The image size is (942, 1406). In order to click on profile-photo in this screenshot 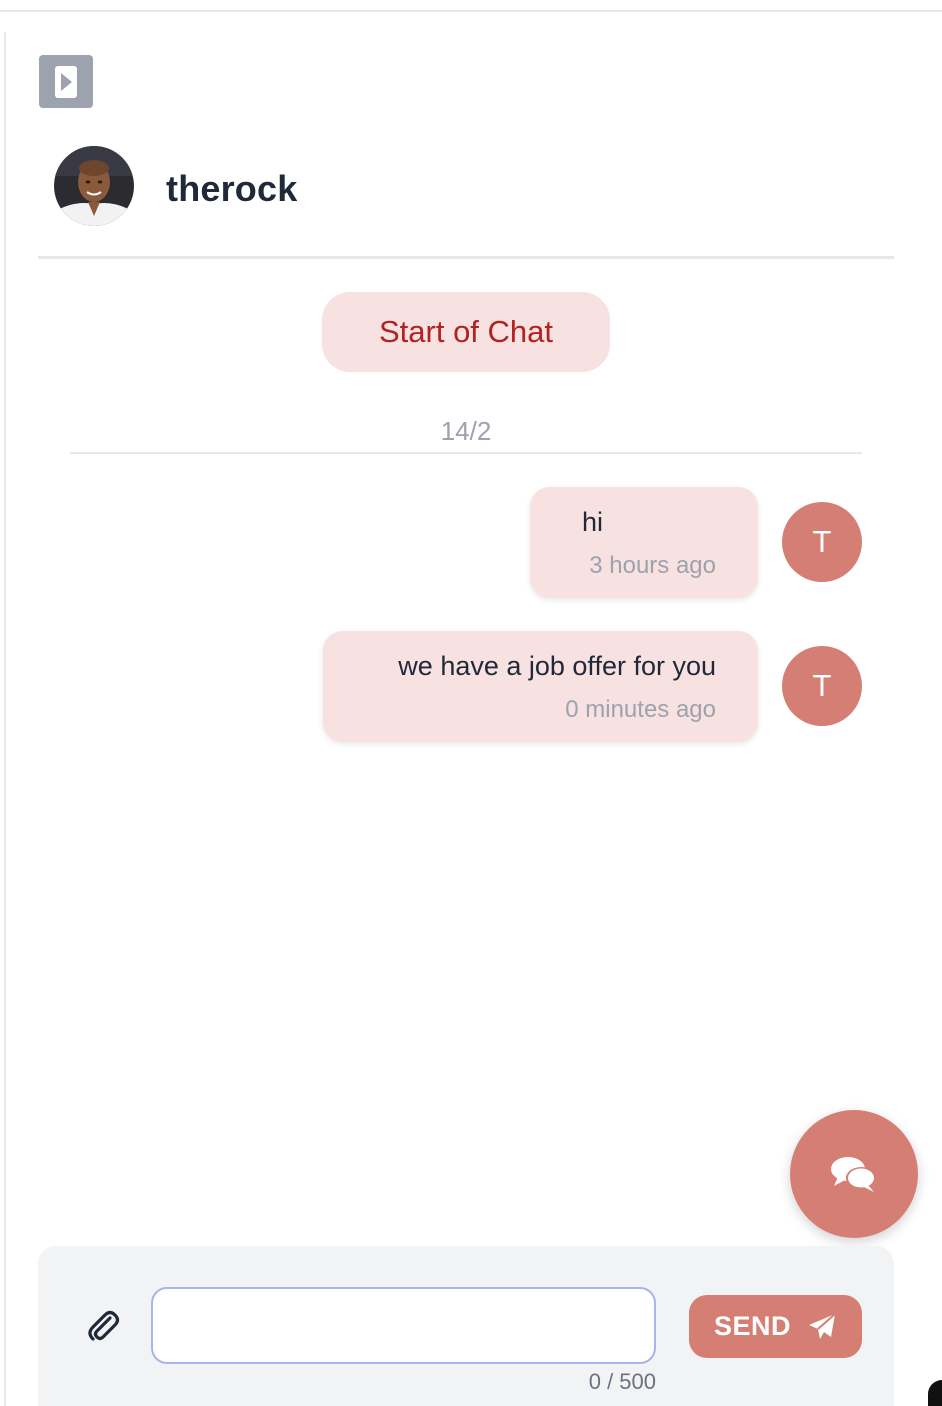, I will do `click(94, 186)`.